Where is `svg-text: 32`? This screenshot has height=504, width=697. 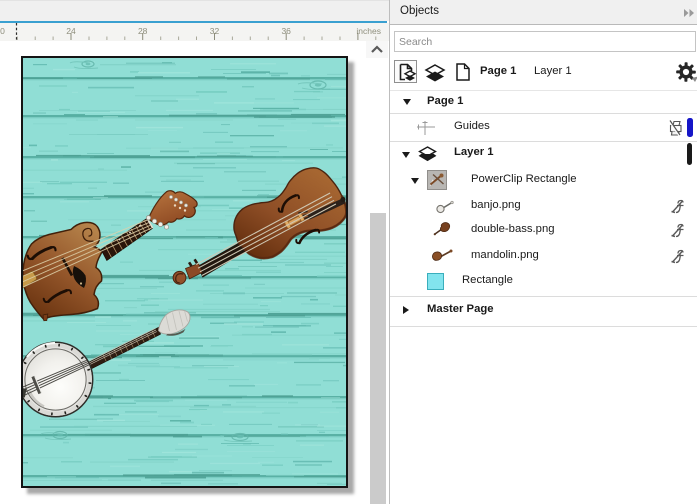 svg-text: 32 is located at coordinates (215, 31).